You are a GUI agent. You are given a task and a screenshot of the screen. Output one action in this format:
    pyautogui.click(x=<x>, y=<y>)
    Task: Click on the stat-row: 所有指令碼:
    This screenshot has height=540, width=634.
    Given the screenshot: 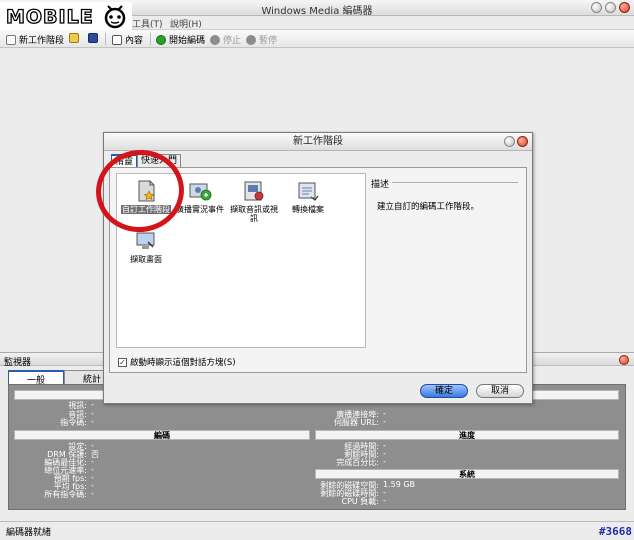 What is the action you would take?
    pyautogui.click(x=48, y=494)
    